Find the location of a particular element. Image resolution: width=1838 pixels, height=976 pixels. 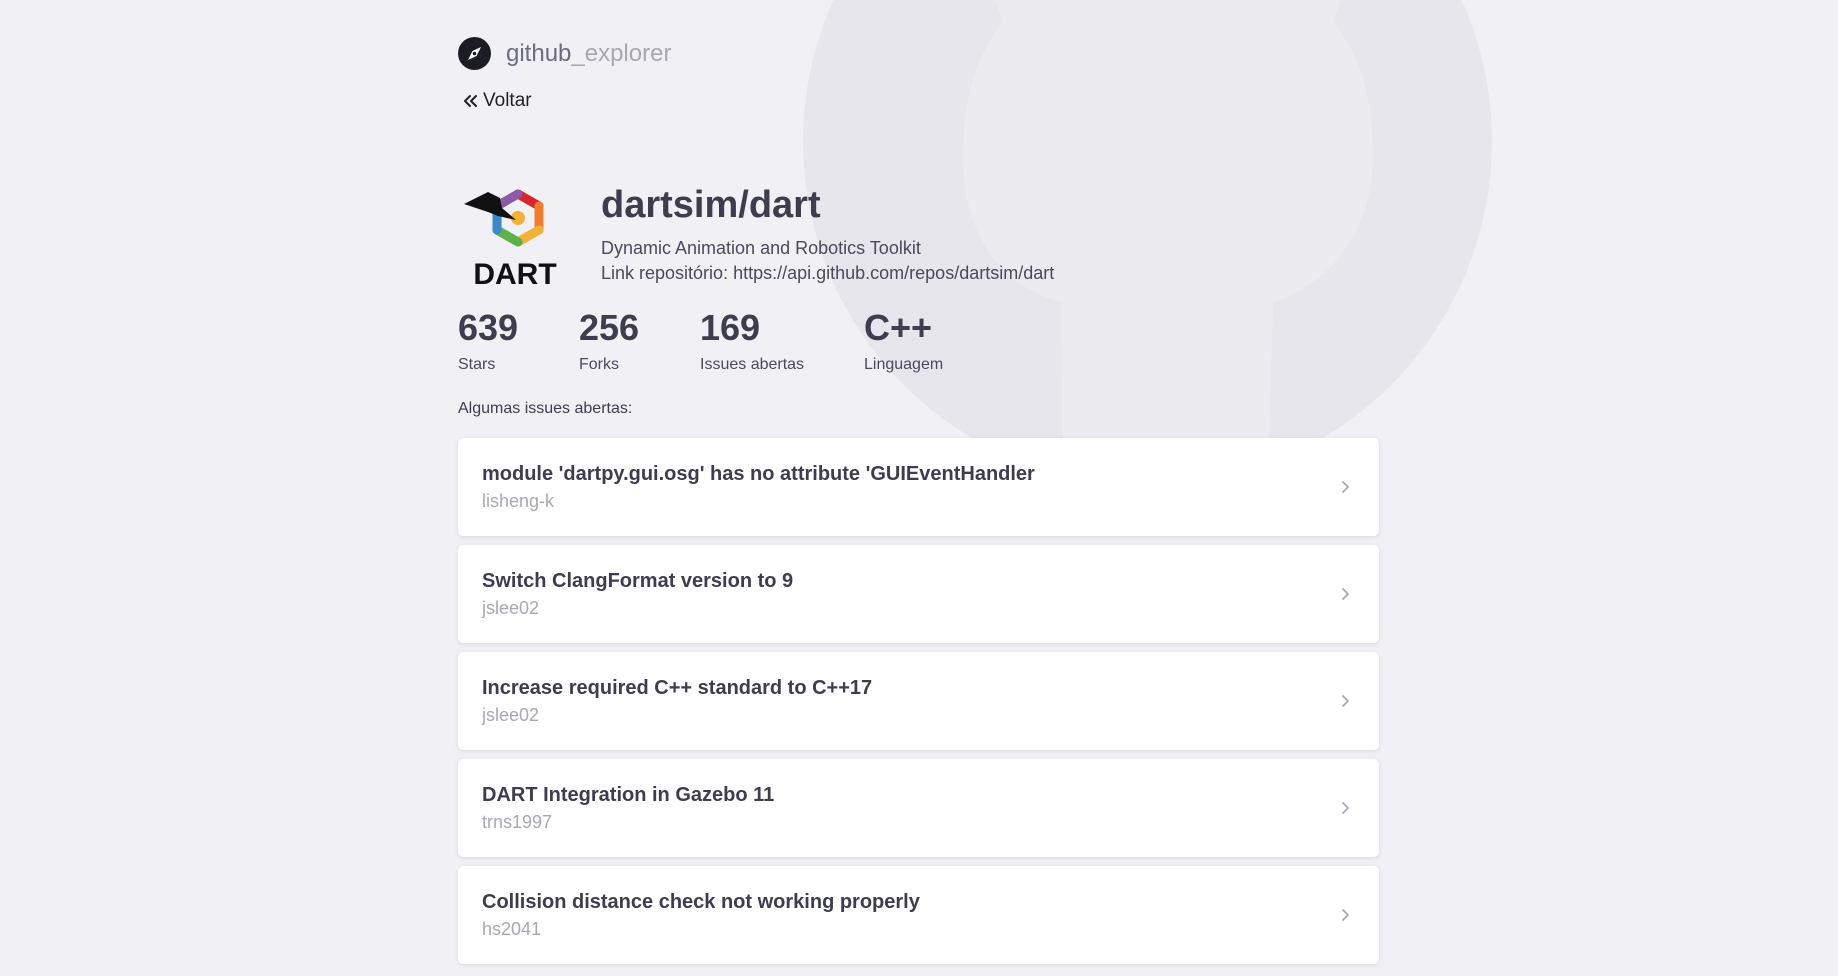

stat-label: Issues abertas is located at coordinates (752, 364).